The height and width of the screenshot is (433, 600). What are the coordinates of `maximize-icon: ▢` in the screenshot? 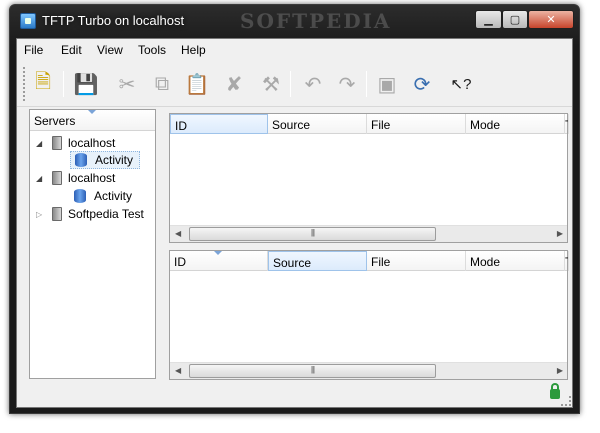 It's located at (515, 20).